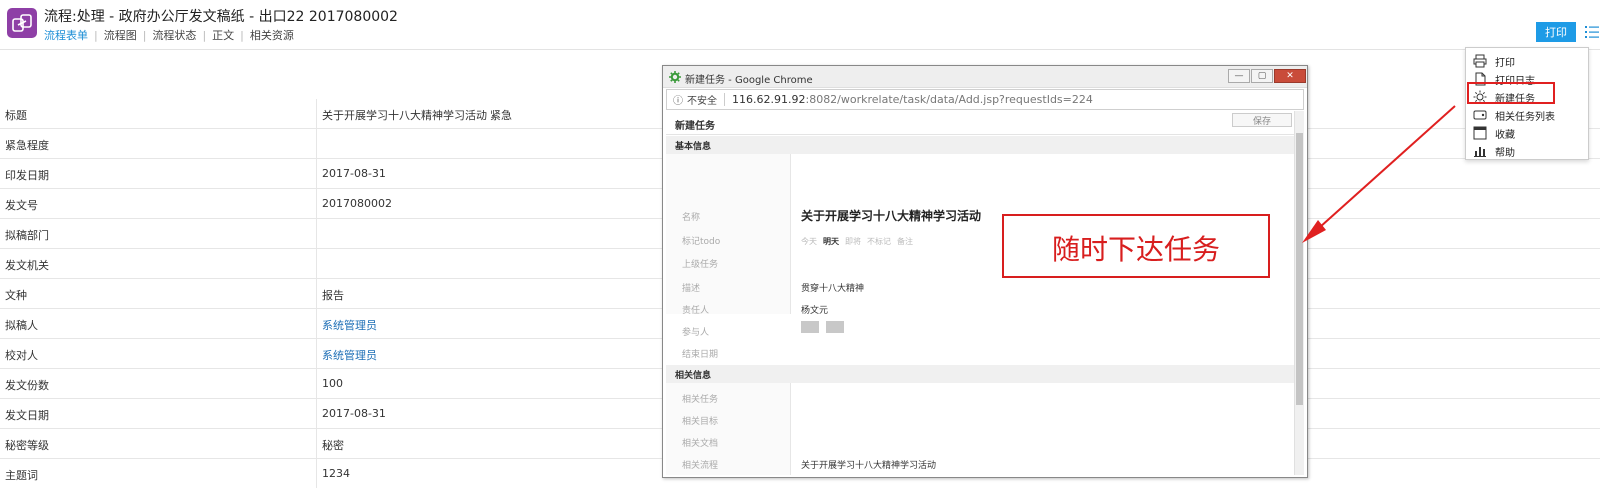  I want to click on annotation-callout: 随时下达任务, so click(1136, 246).